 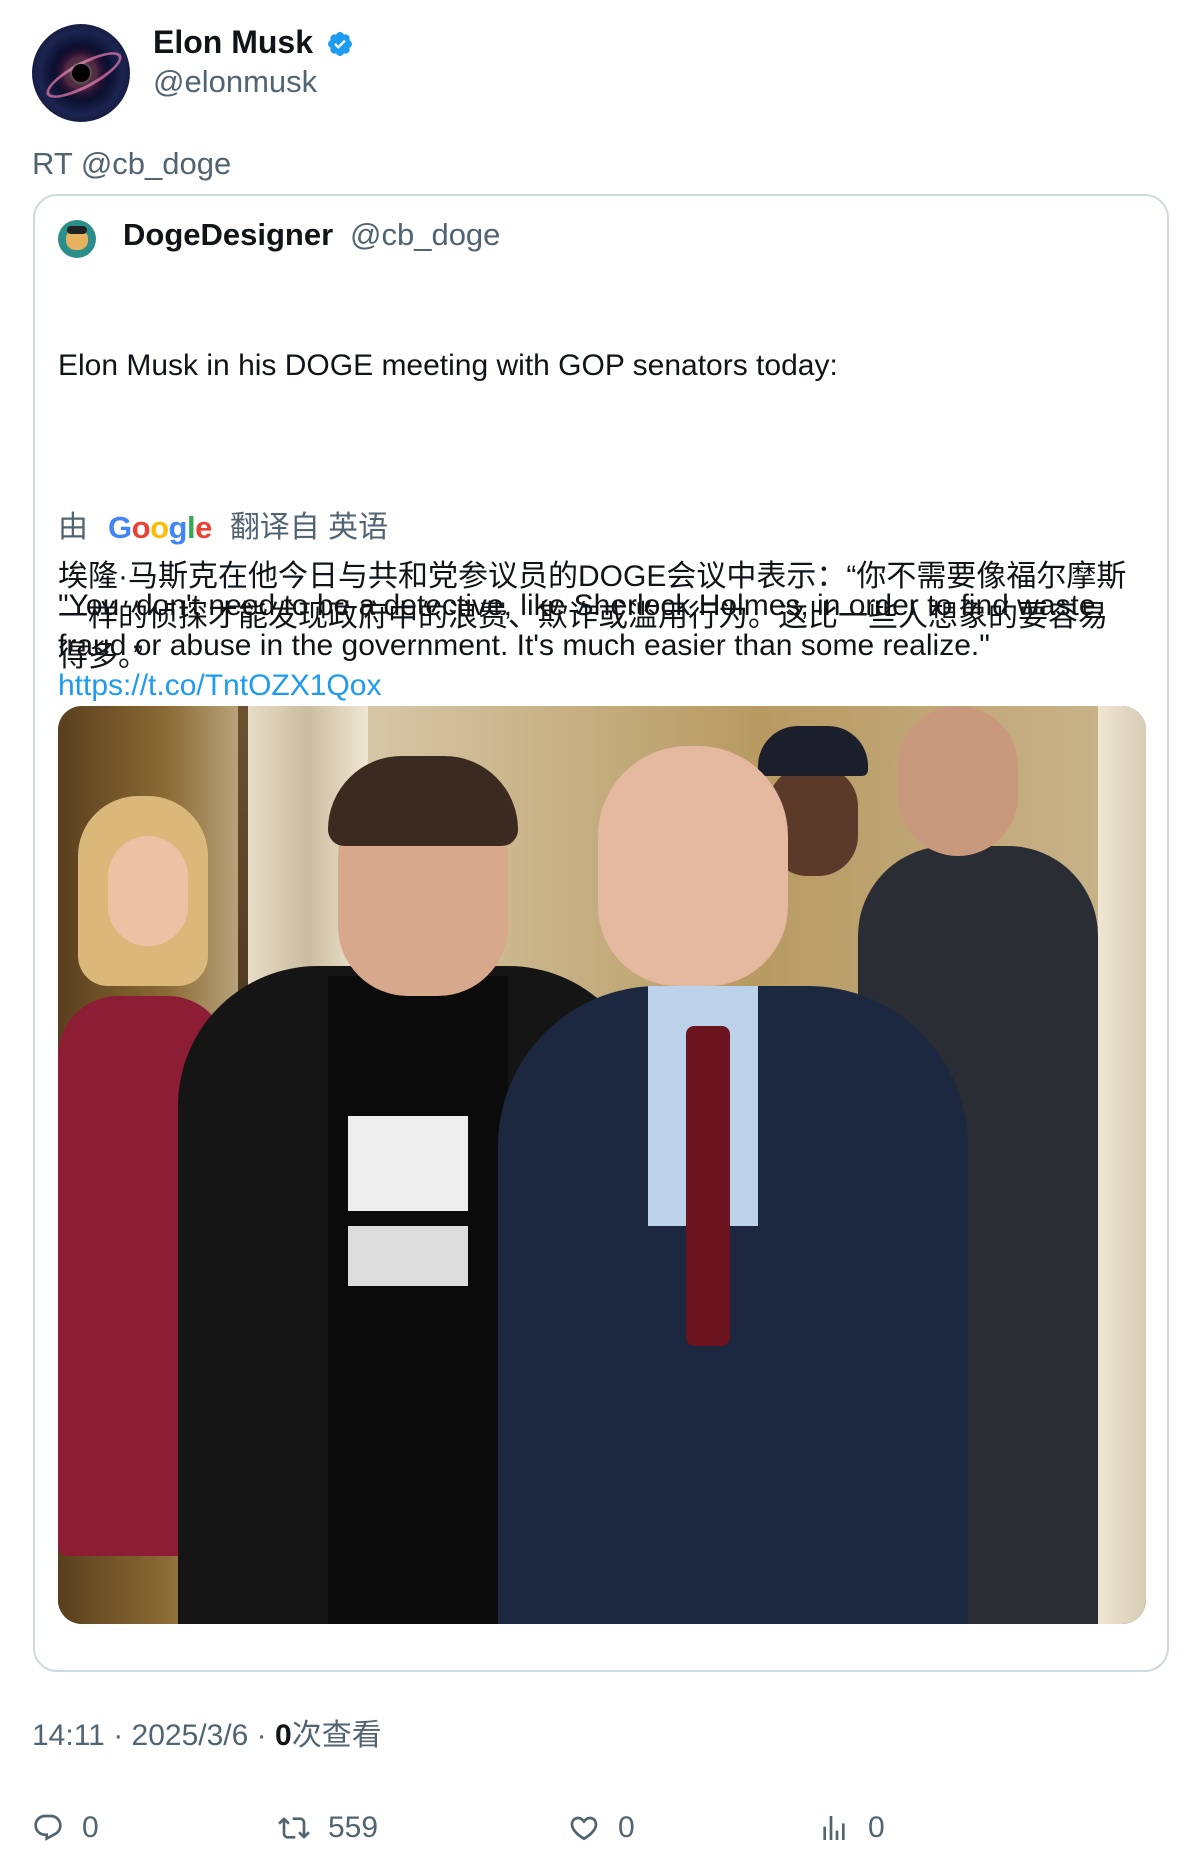 I want to click on views-count-action: 0, so click(x=876, y=1827).